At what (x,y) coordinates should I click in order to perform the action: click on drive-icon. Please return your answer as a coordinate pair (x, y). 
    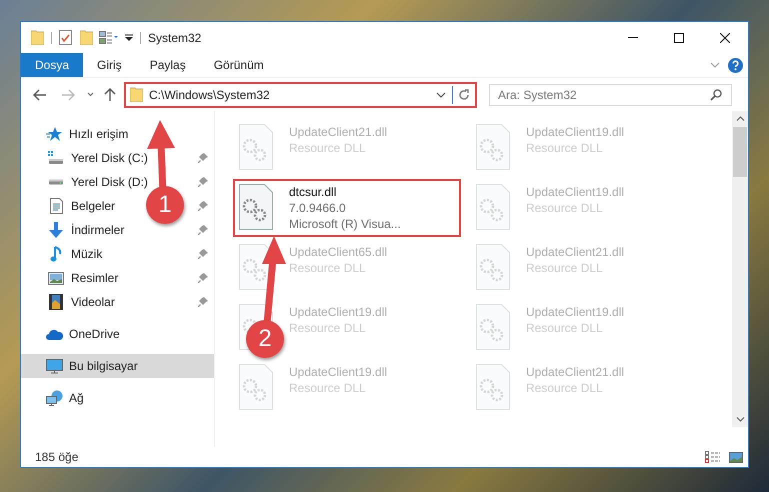
    Looking at the image, I should click on (56, 182).